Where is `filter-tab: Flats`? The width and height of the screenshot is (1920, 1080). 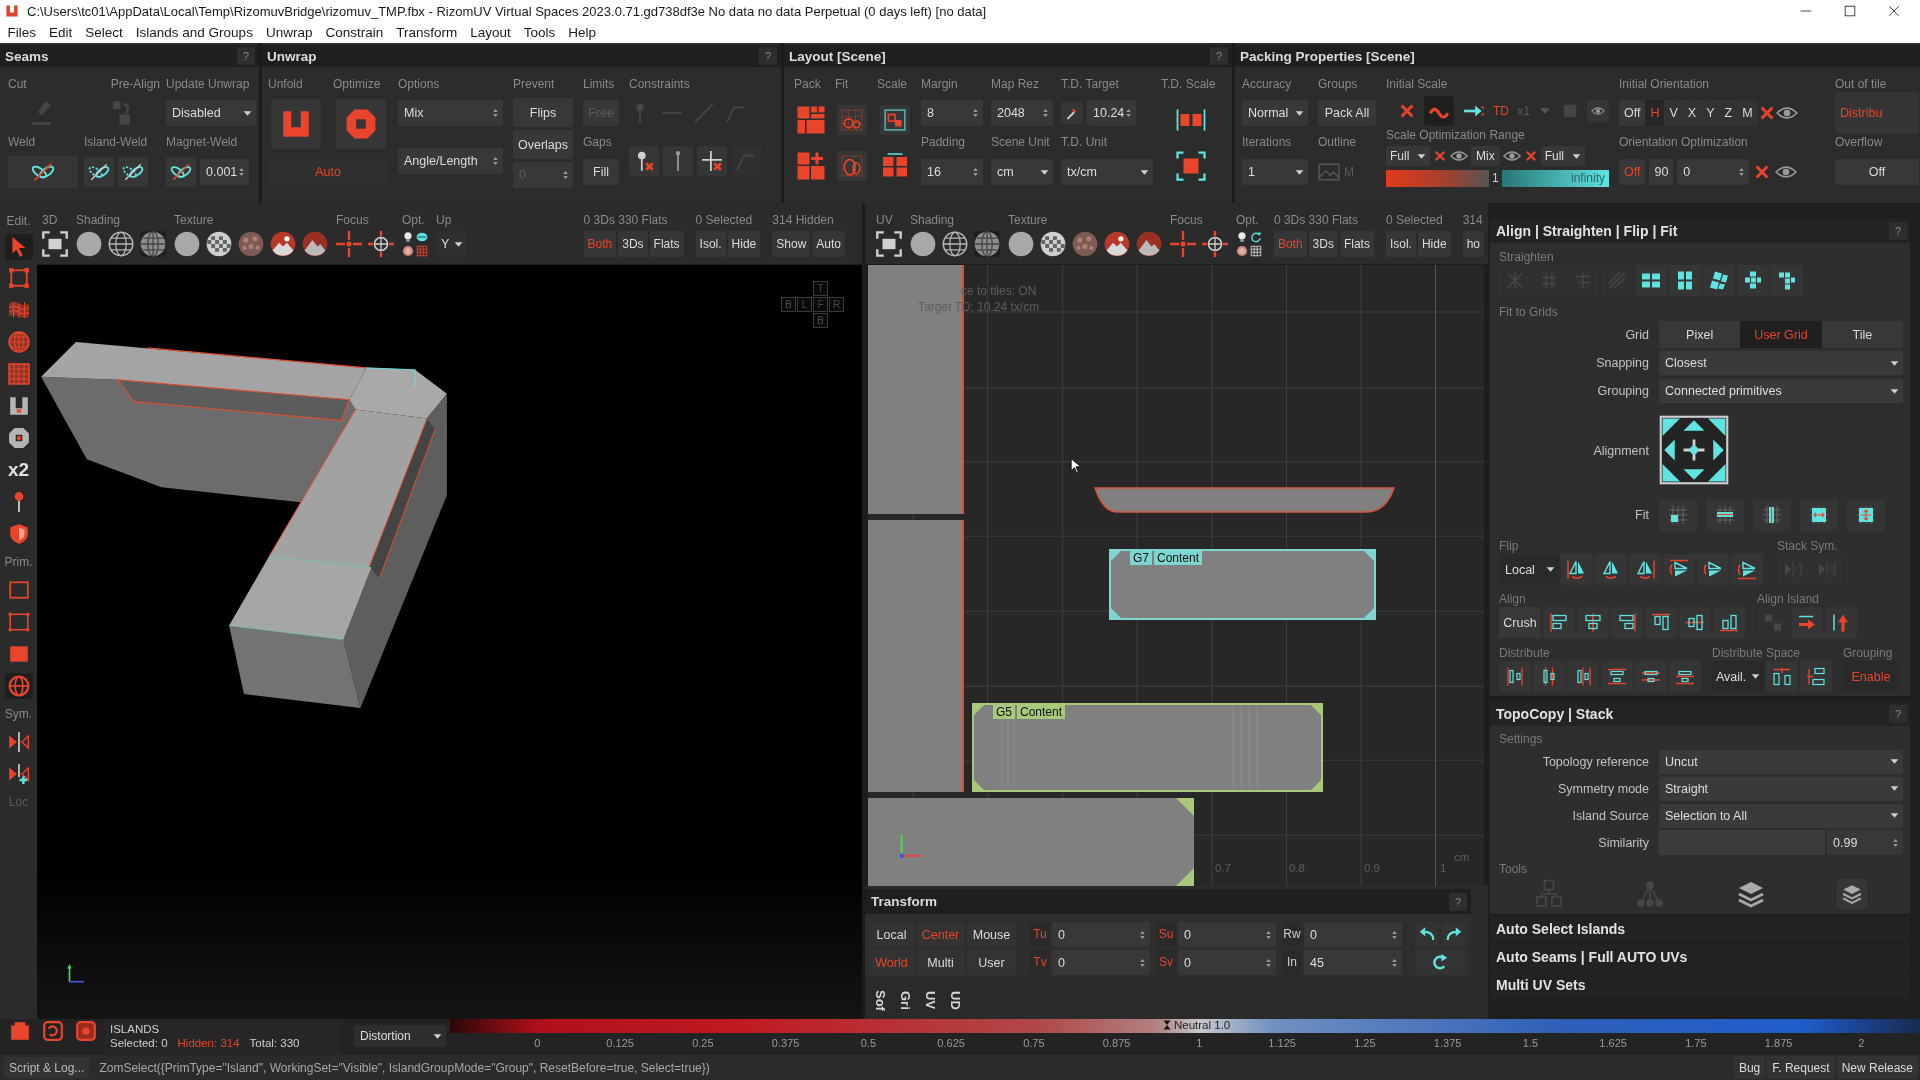 filter-tab: Flats is located at coordinates (1356, 244).